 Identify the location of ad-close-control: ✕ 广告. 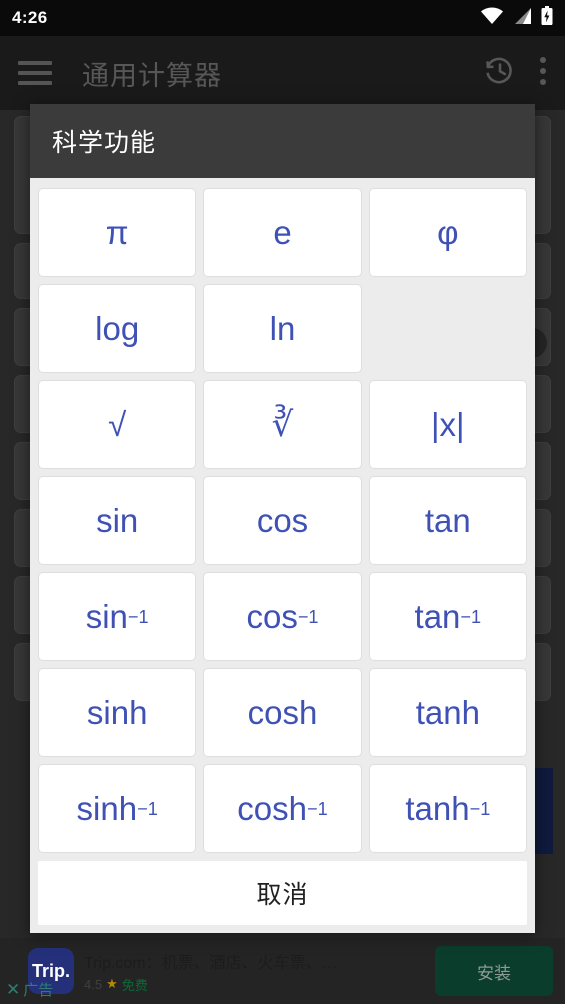
(29, 989).